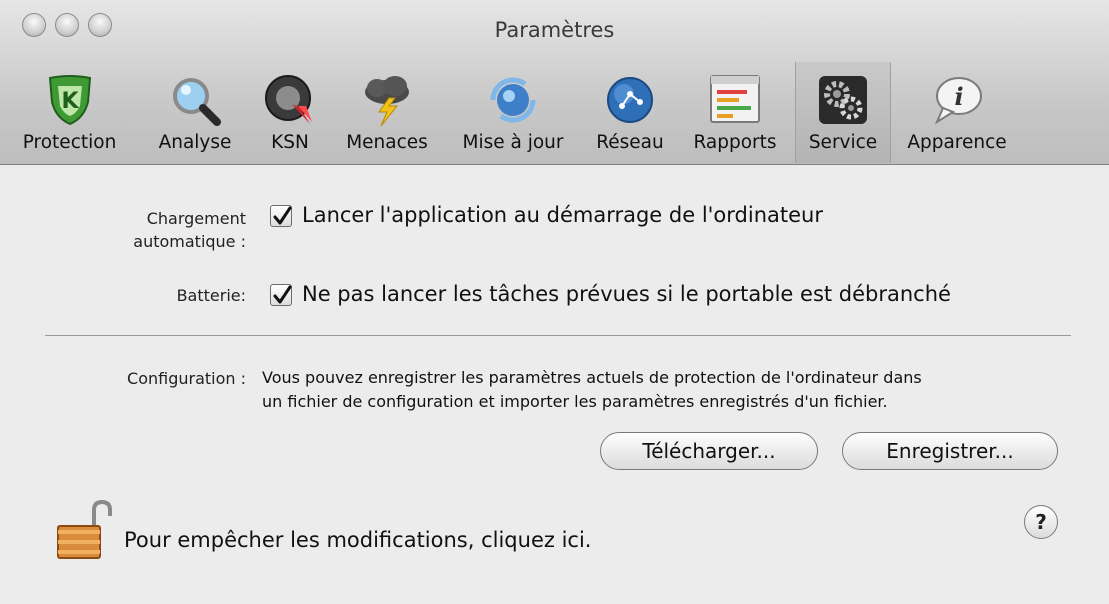  I want to click on tab-reseau: Réseau, so click(630, 112).